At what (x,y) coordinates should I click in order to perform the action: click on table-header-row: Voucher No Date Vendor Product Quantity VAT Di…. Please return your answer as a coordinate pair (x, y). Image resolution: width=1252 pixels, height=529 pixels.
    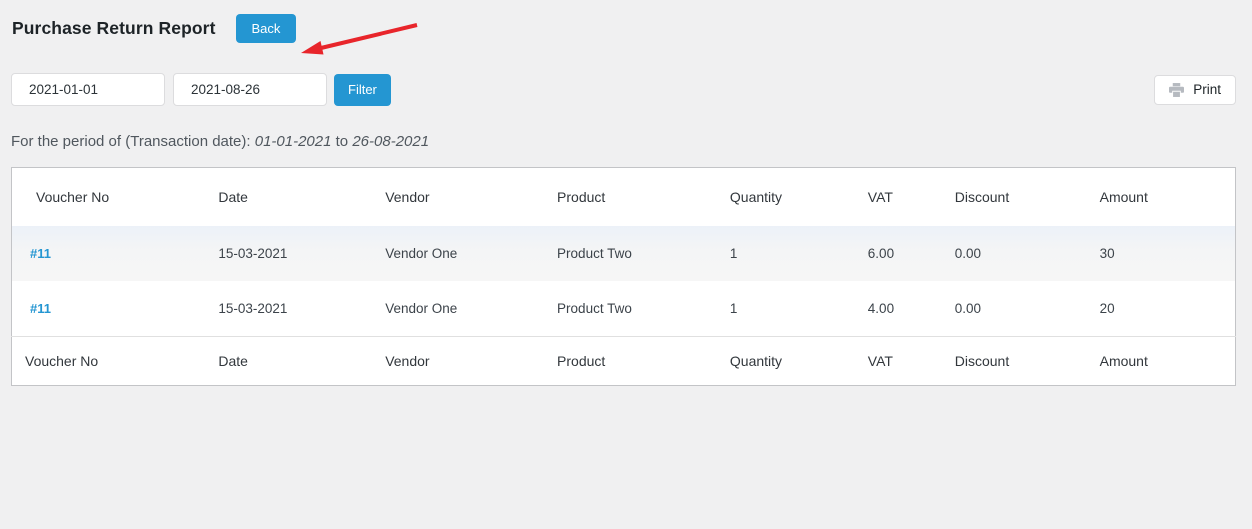
    Looking at the image, I should click on (624, 197).